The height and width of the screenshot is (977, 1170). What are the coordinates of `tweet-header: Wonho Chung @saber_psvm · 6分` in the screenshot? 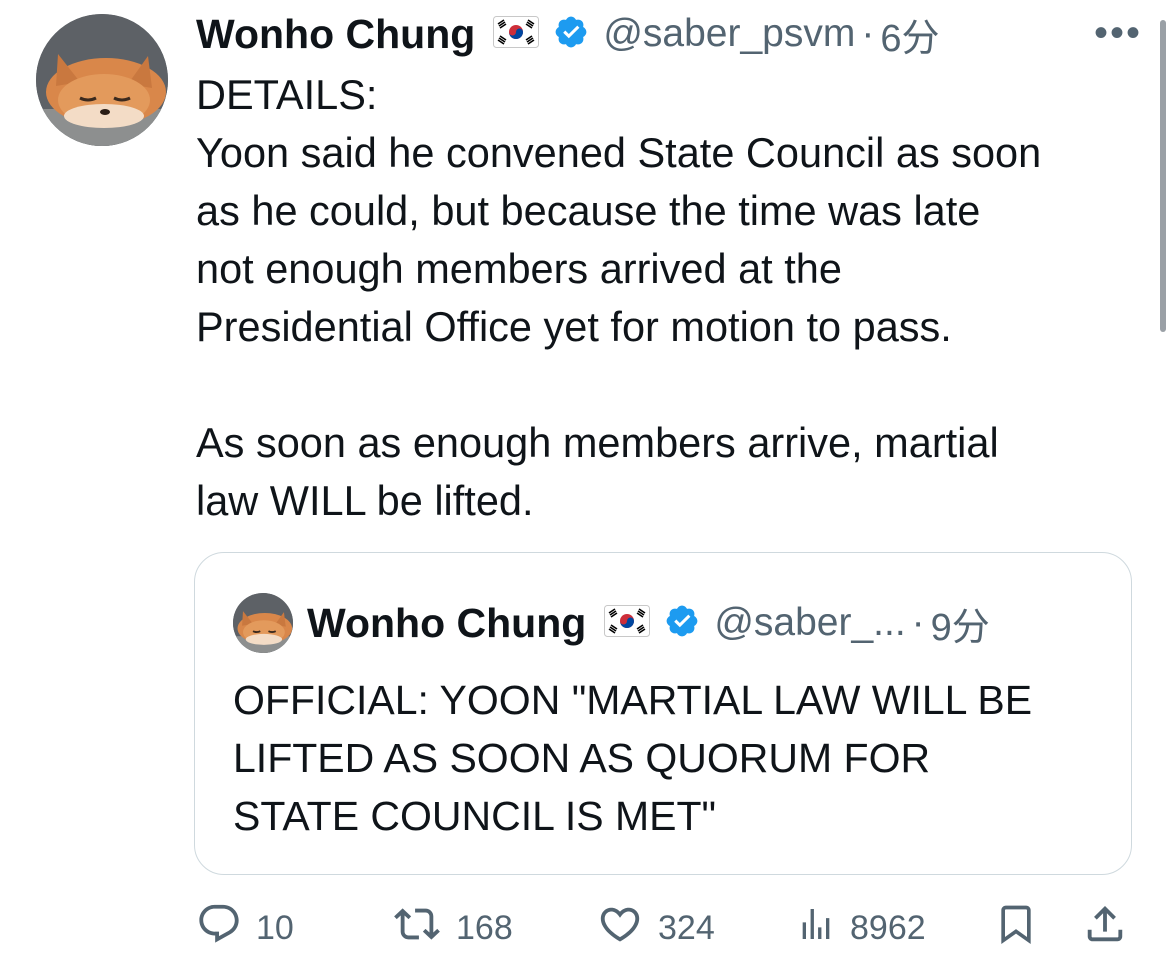 It's located at (666, 34).